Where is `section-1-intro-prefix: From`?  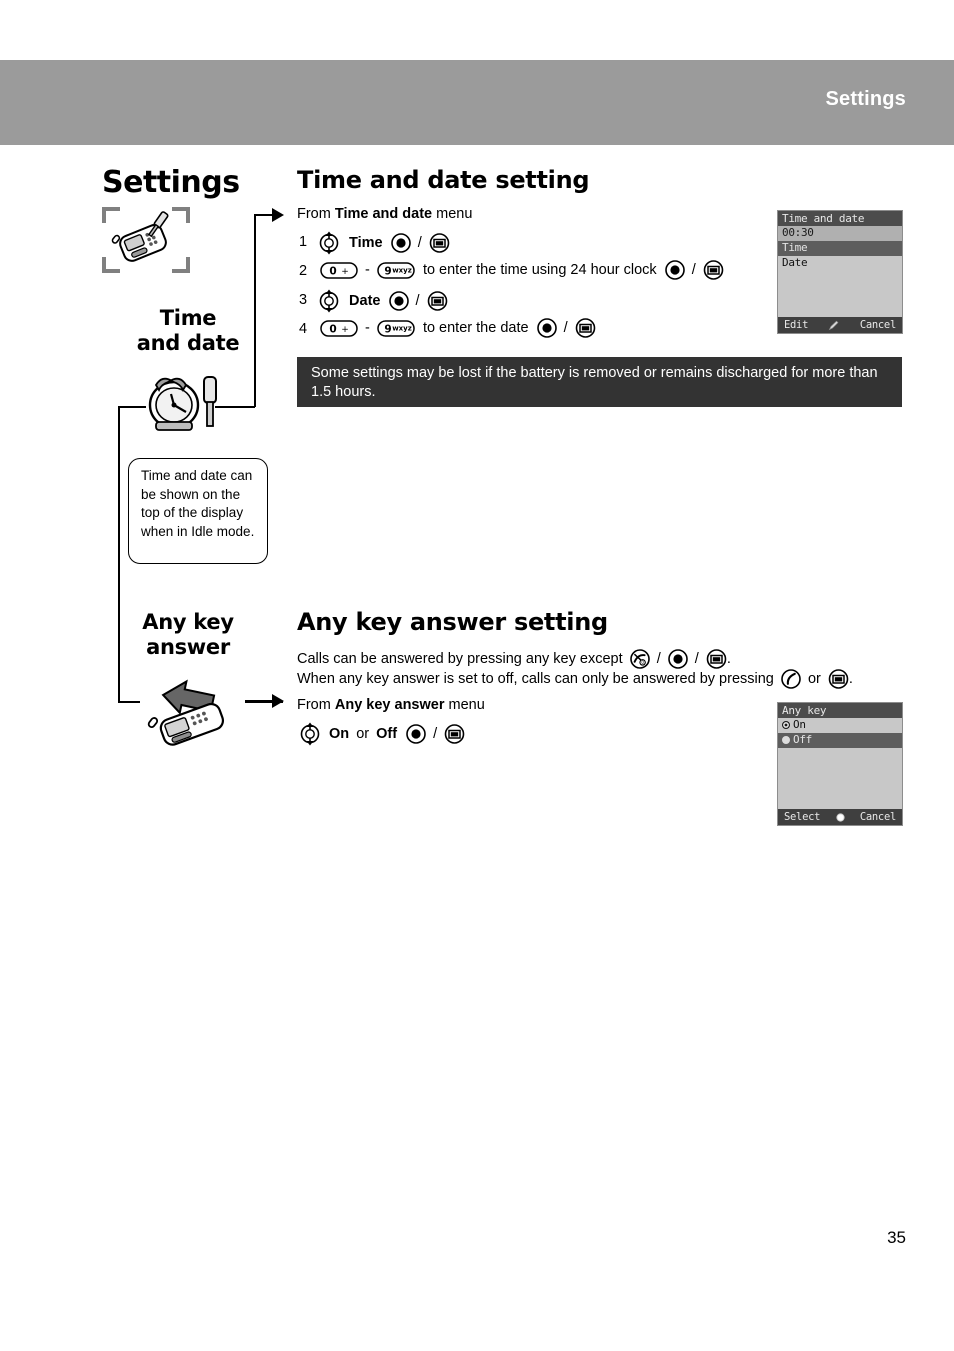 section-1-intro-prefix: From is located at coordinates (316, 214).